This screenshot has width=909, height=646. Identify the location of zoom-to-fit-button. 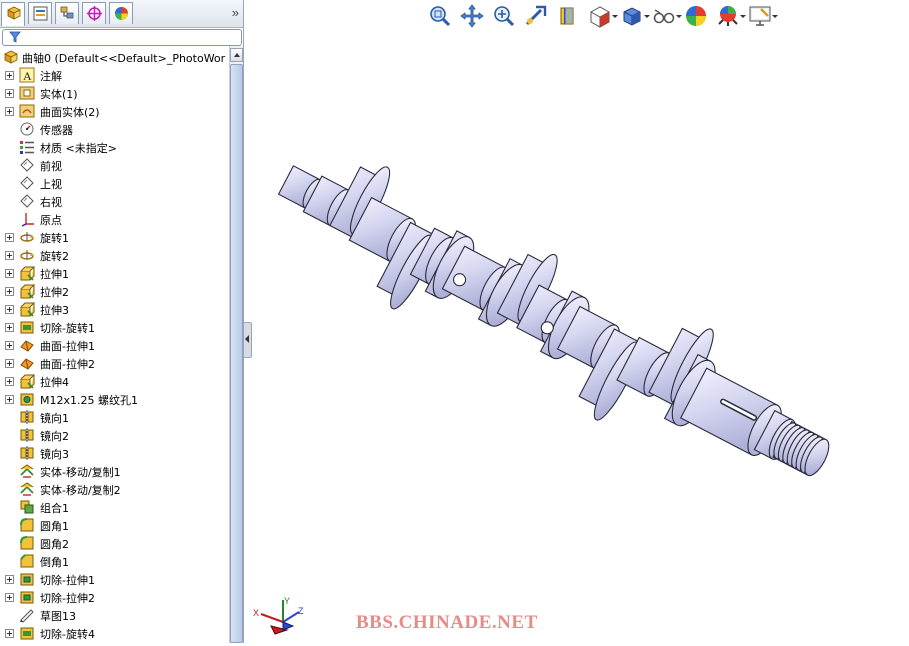
(440, 16).